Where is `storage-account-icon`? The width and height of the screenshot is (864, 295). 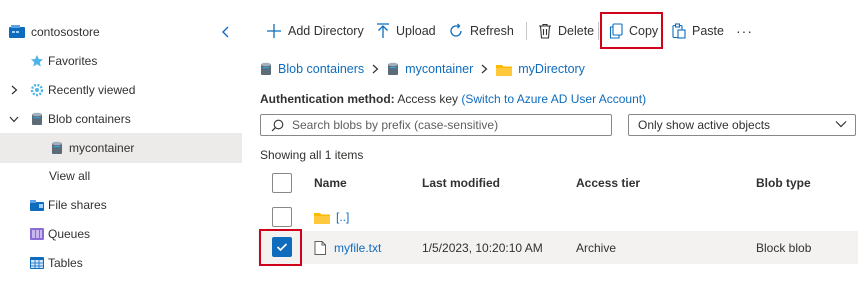
storage-account-icon is located at coordinates (17, 32).